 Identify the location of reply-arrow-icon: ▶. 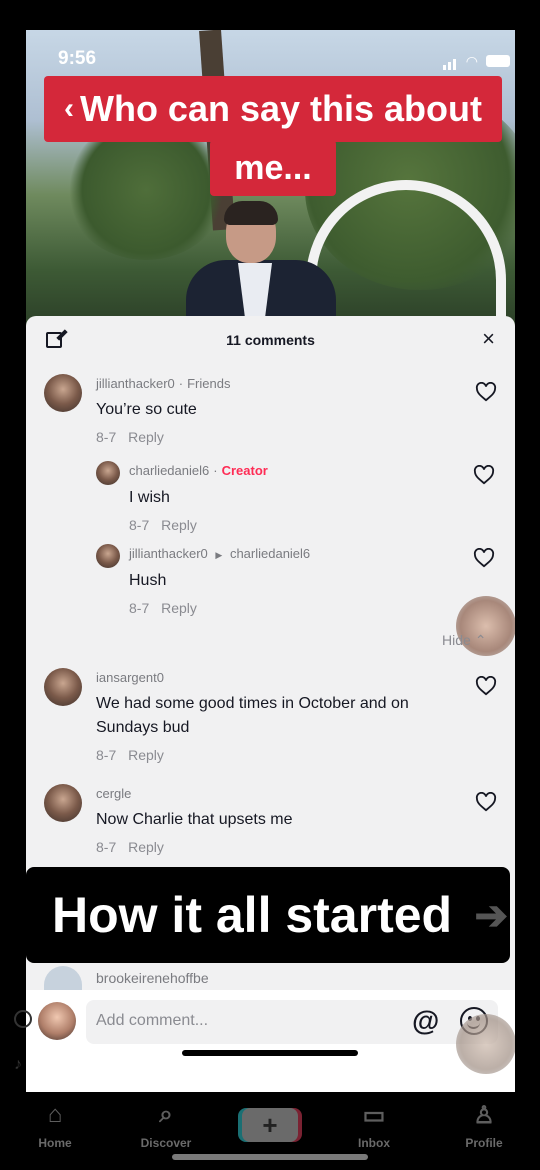
(219, 555).